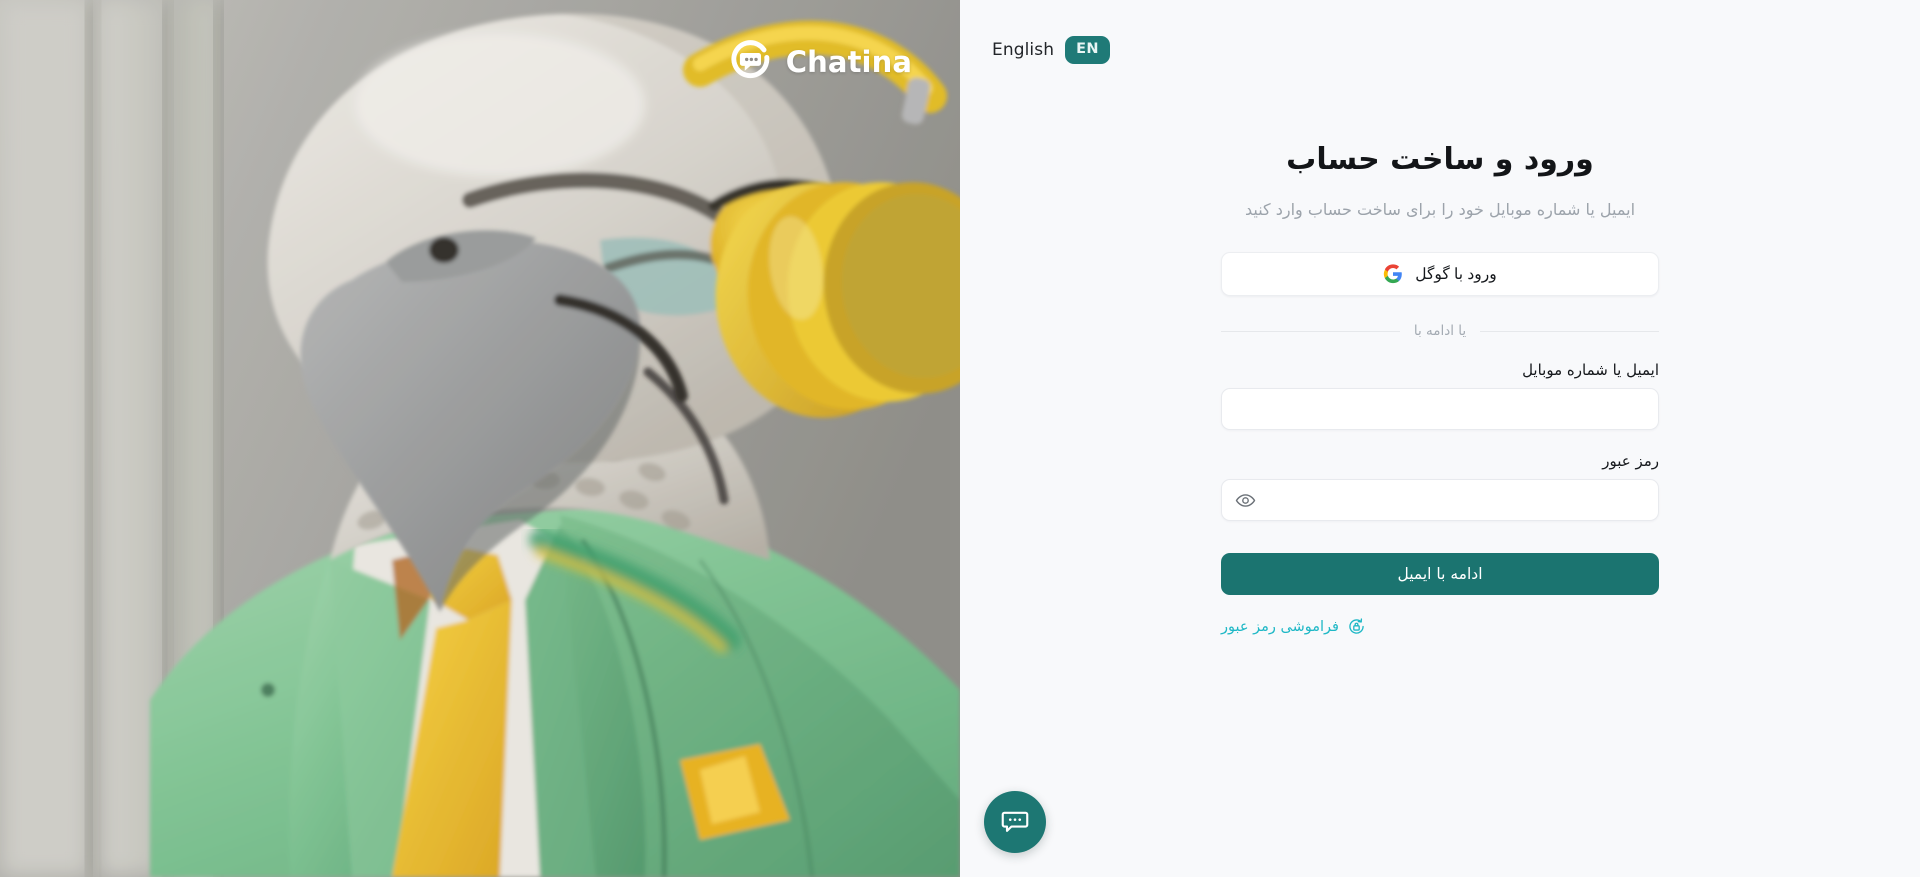 The width and height of the screenshot is (1920, 877). I want to click on divider-label: یا ادامه با, so click(1440, 331).